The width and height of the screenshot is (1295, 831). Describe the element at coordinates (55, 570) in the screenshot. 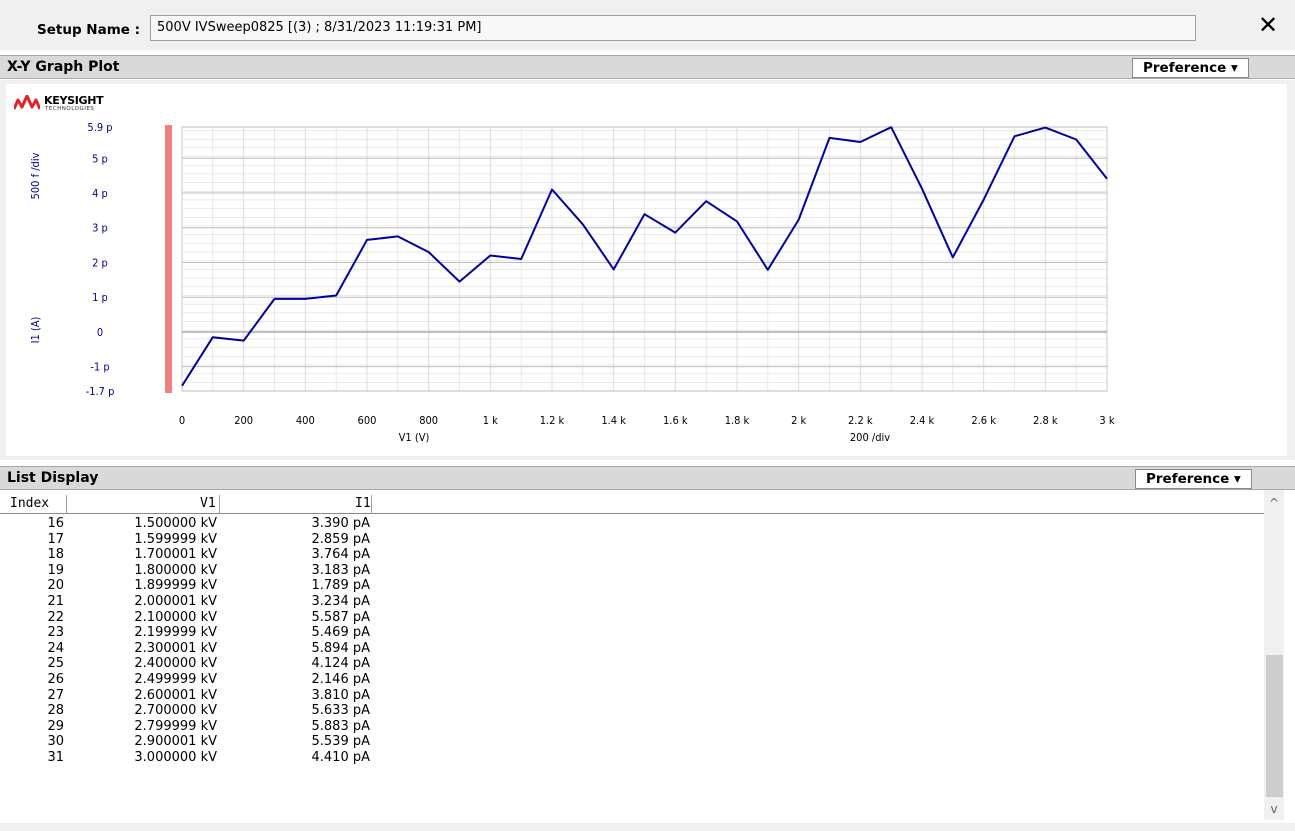

I see `cell-index: 19` at that location.